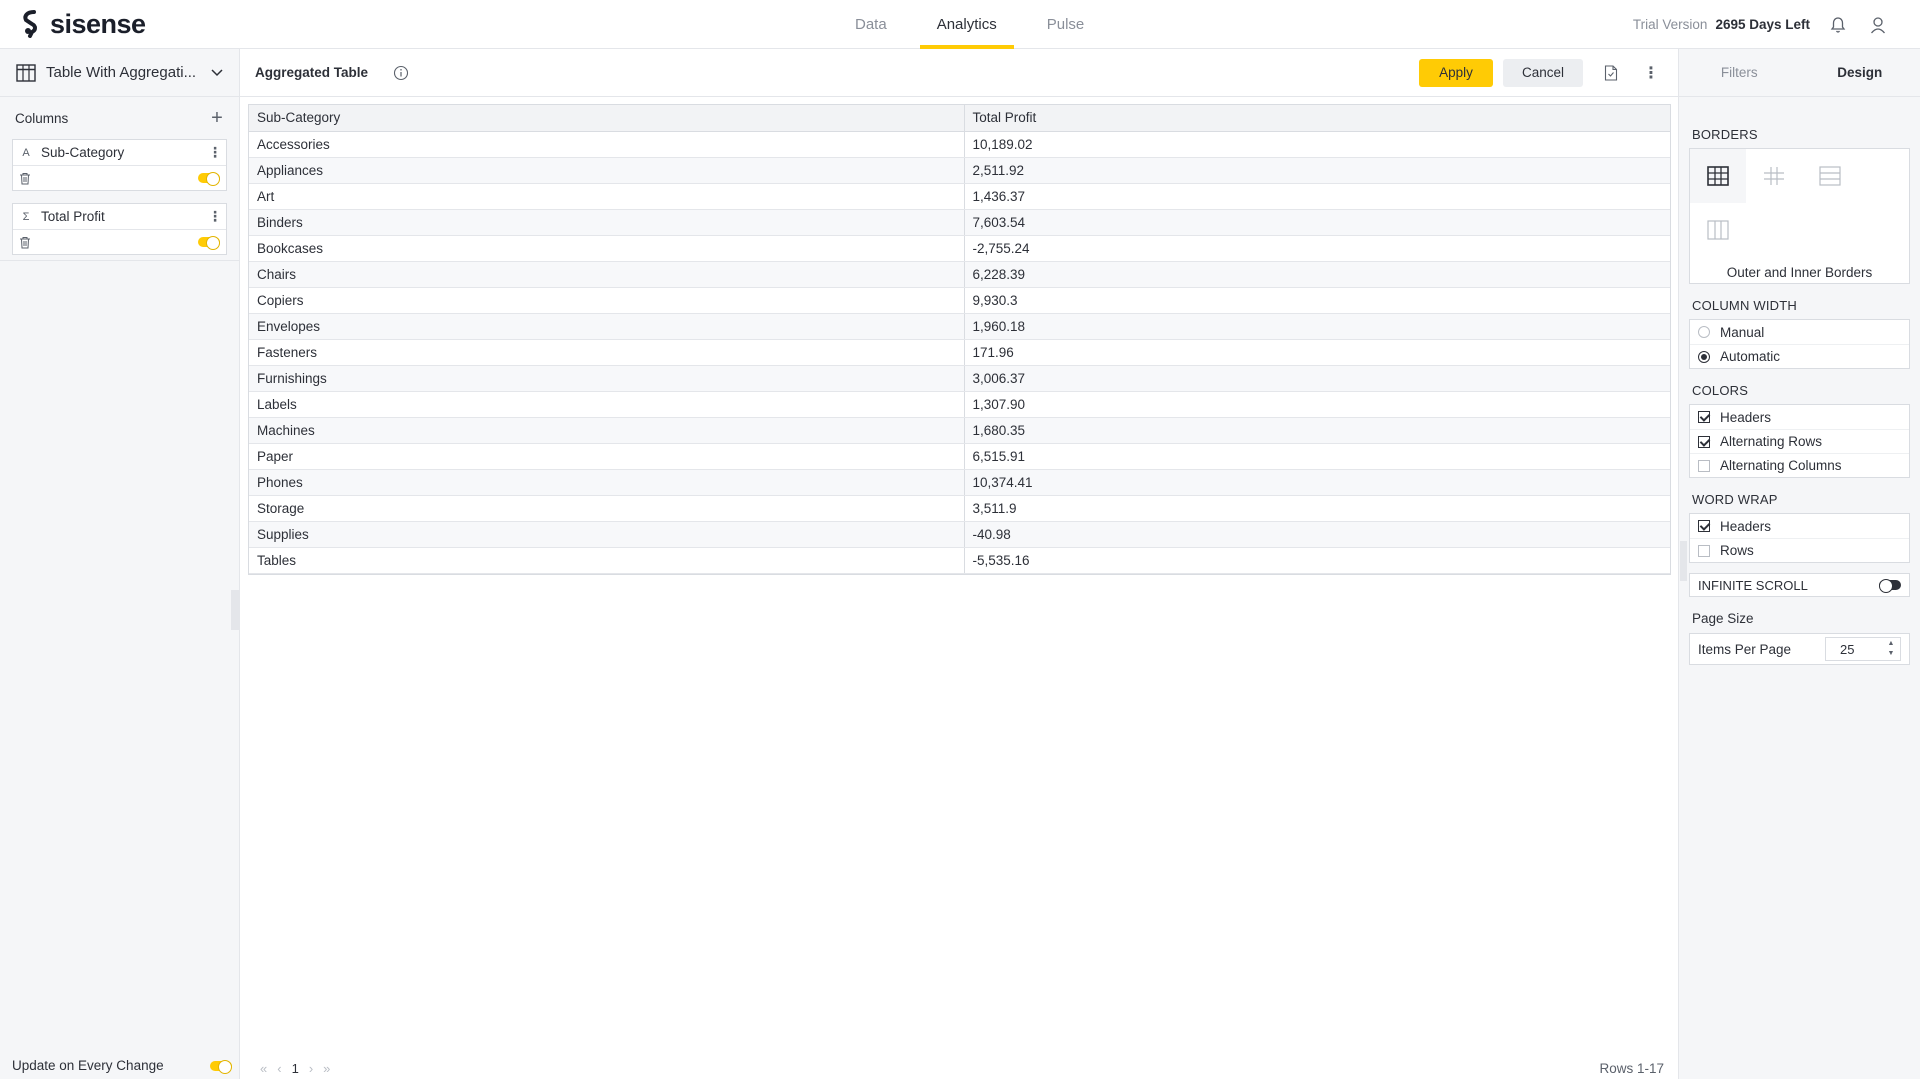 This screenshot has height=1079, width=1920. I want to click on vertical-borders-icon, so click(1718, 230).